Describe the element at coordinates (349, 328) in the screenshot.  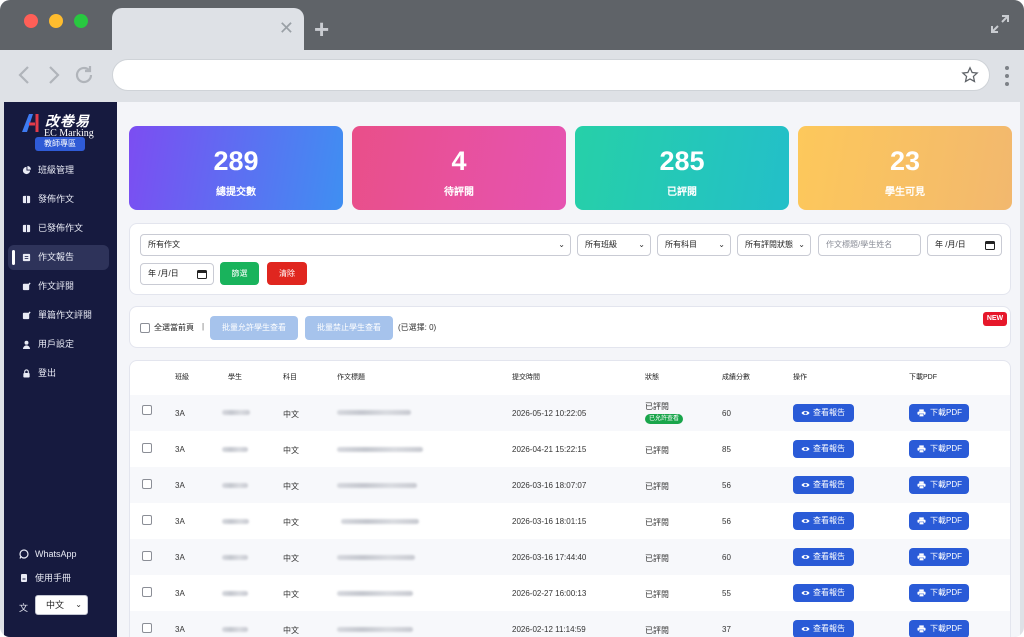
I see `batch-forbid-button: 批量禁止學生查看` at that location.